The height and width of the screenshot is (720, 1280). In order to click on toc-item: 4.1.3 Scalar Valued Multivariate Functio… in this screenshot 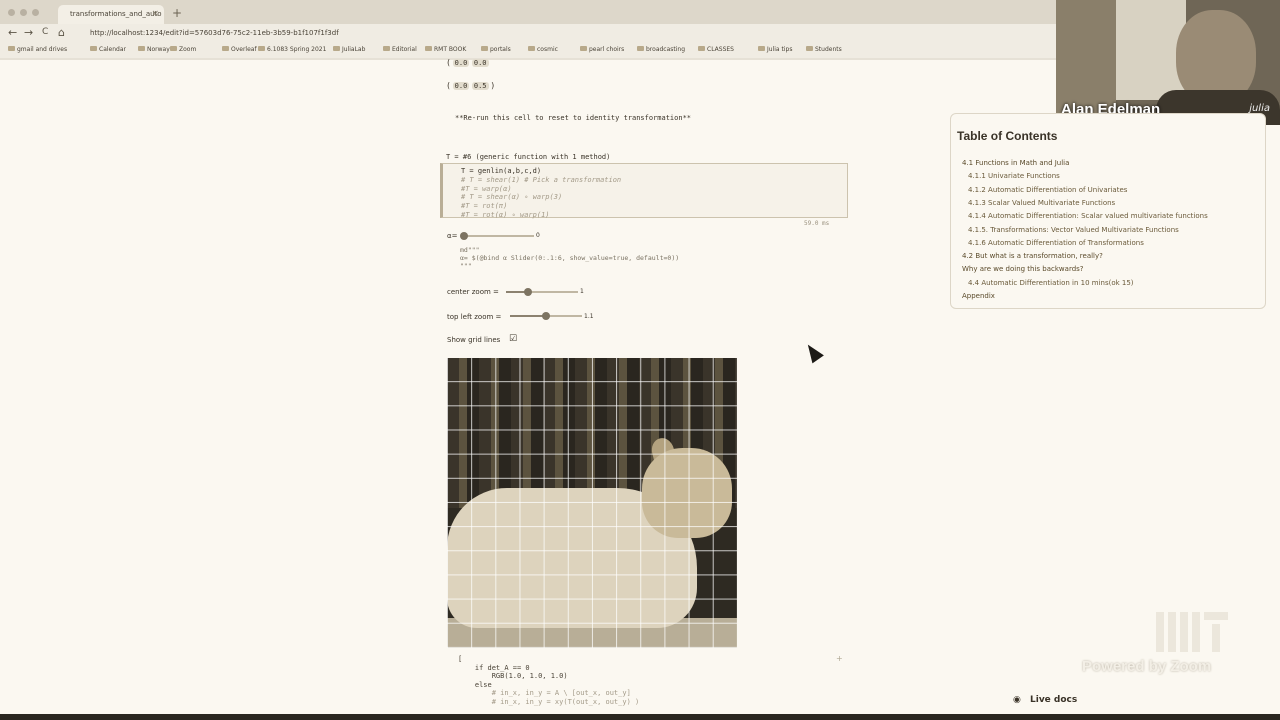, I will do `click(1041, 203)`.